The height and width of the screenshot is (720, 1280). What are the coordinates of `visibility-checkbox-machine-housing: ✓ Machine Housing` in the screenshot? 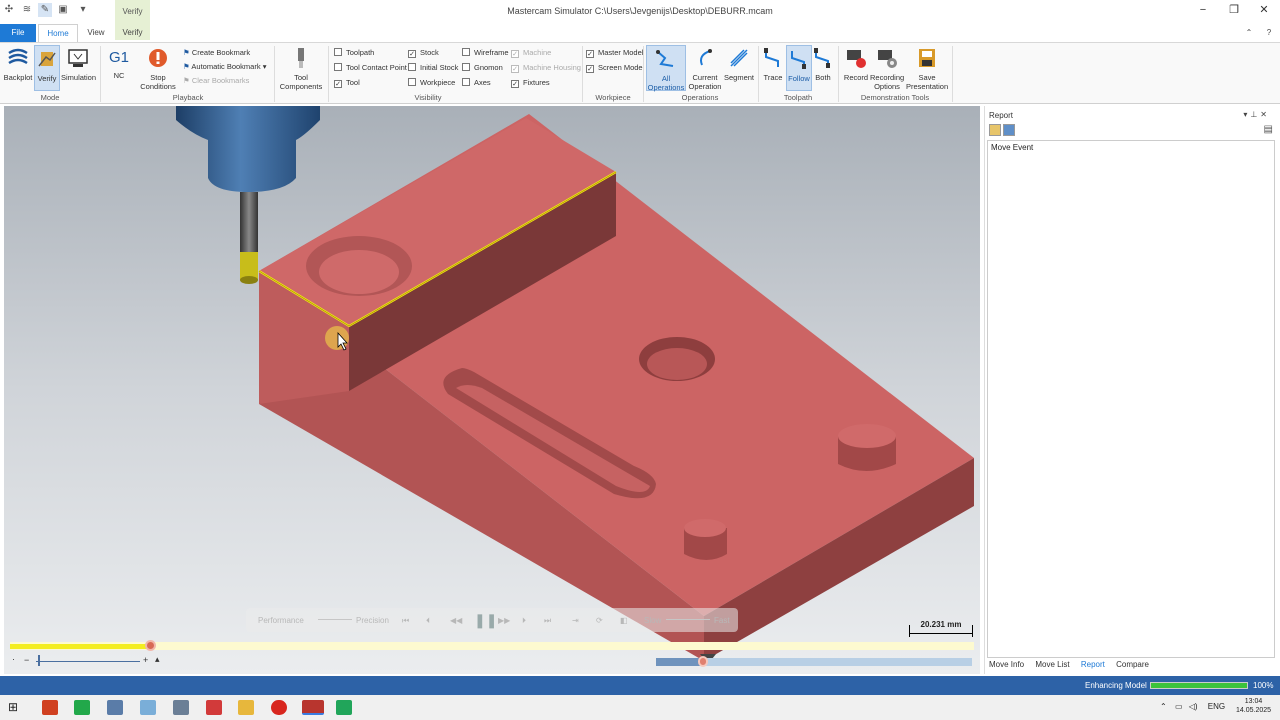 It's located at (546, 67).